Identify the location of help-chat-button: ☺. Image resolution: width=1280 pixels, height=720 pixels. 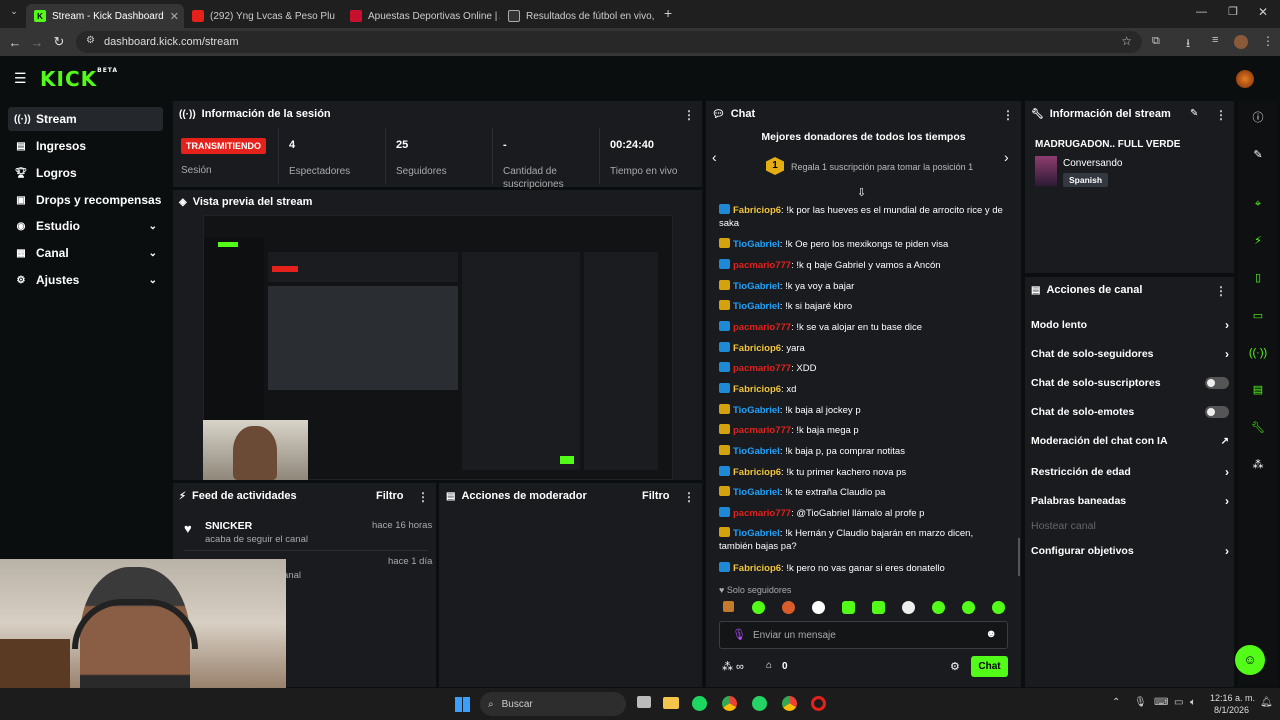
(1250, 660).